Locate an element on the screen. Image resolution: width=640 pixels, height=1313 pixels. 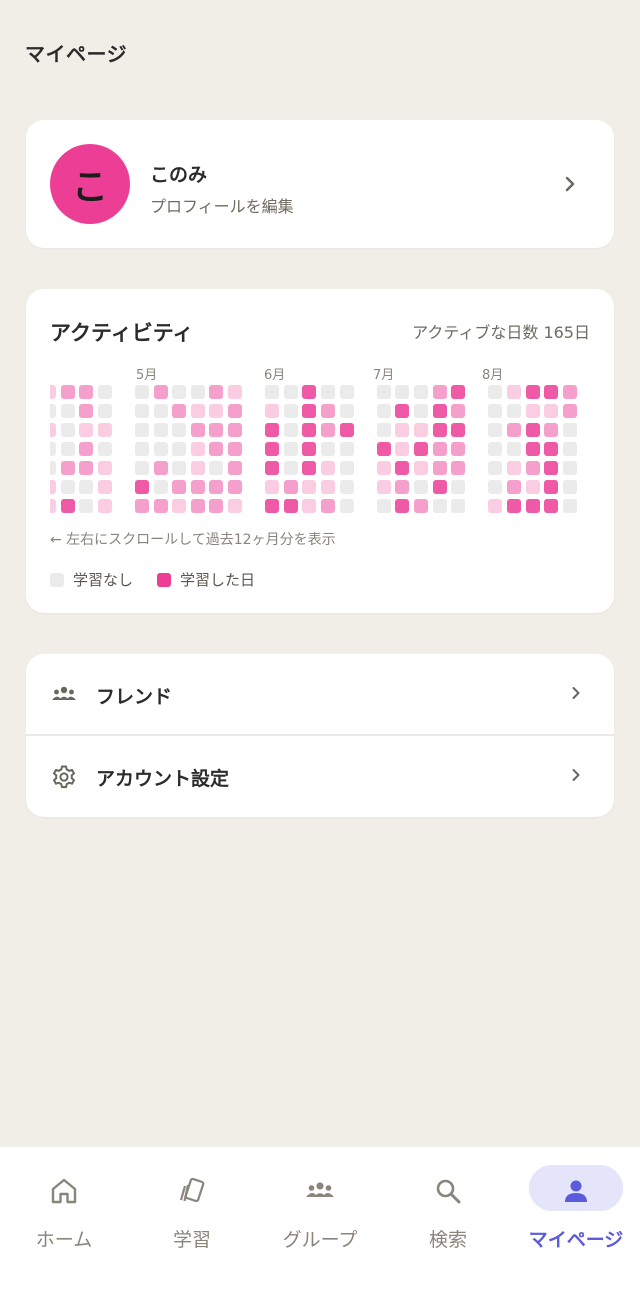
scroll-hint: ← 左右にスクロールして過去12ヶ月分を表示 is located at coordinates (193, 540).